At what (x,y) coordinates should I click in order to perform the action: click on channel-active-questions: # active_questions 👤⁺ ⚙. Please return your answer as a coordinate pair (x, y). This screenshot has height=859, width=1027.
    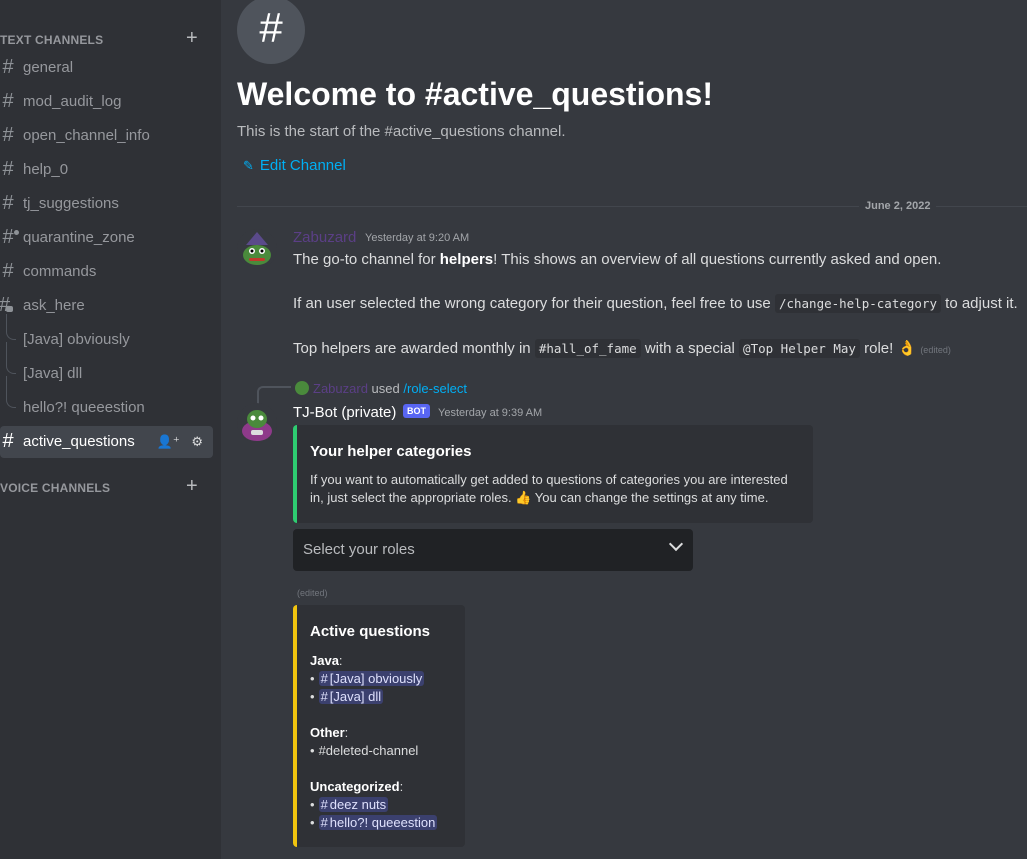
    Looking at the image, I should click on (106, 442).